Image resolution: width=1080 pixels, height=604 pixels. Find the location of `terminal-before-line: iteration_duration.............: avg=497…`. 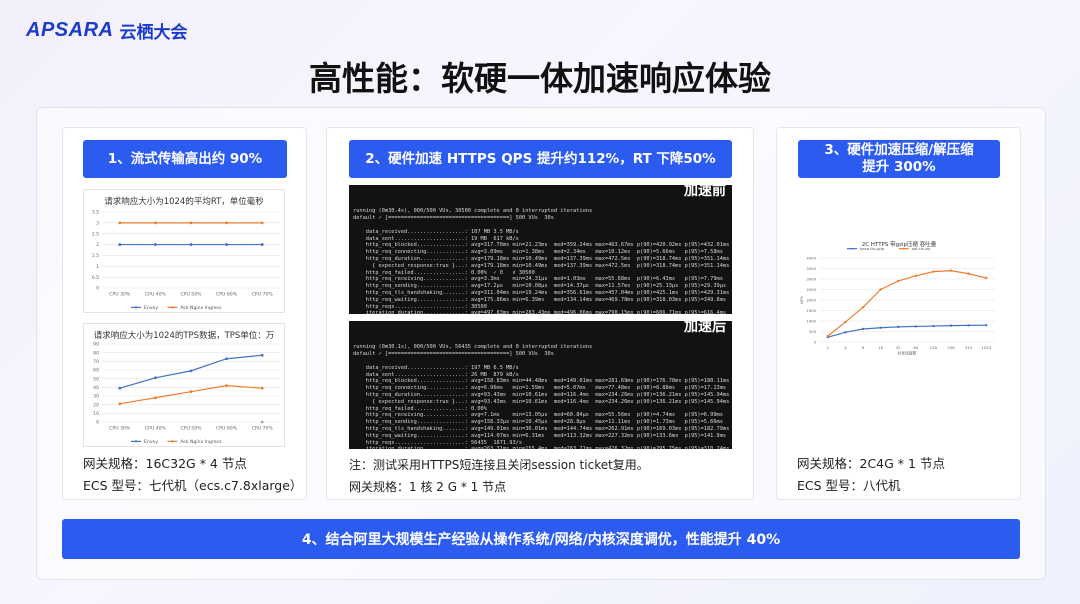

terminal-before-line: iteration_duration.............: avg=497… is located at coordinates (540, 312).